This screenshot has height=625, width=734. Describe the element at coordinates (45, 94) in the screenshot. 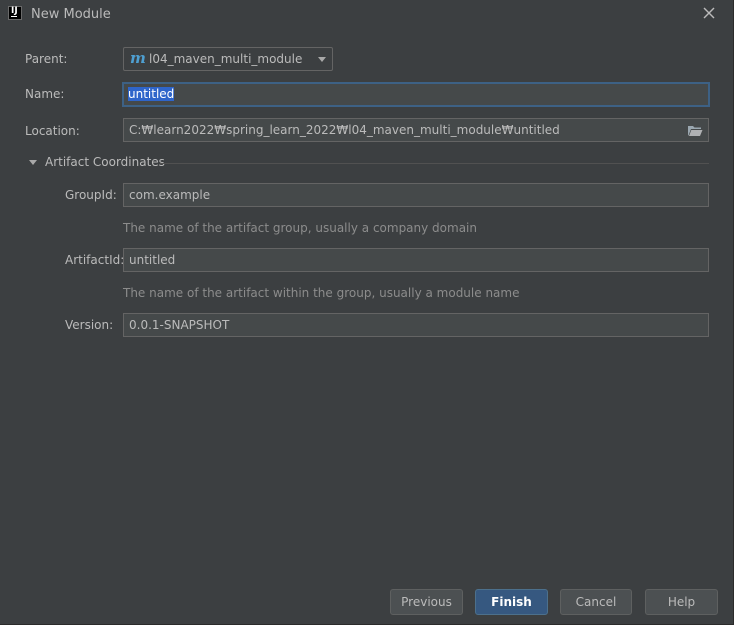

I see `name-label: Name:` at that location.